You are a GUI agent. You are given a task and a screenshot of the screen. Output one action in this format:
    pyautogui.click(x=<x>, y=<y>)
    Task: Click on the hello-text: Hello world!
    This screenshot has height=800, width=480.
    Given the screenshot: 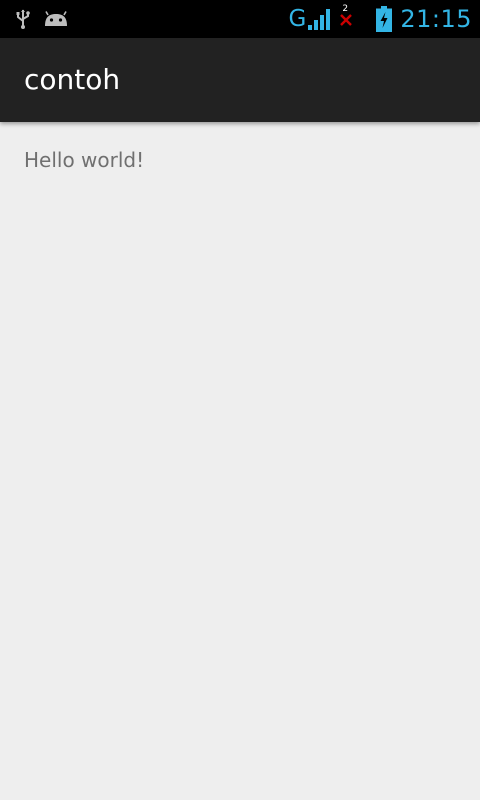 What is the action you would take?
    pyautogui.click(x=84, y=160)
    